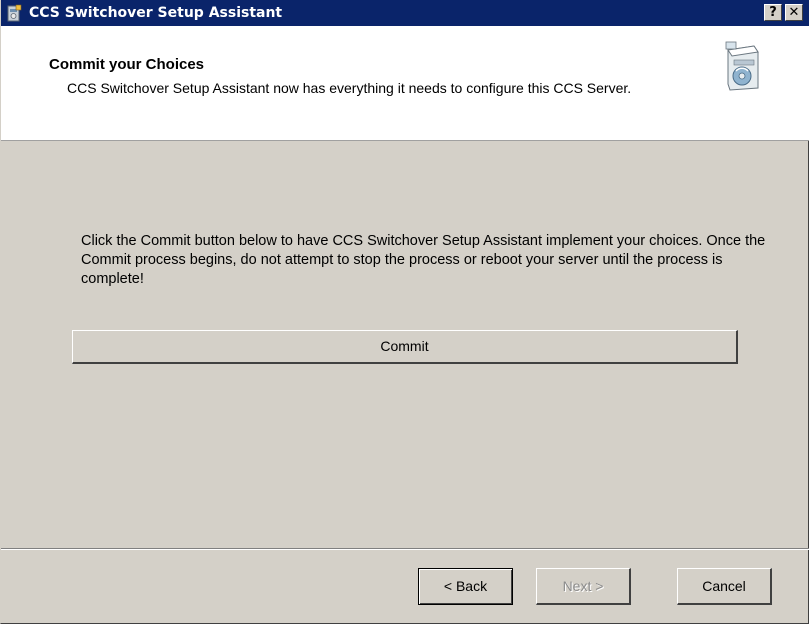 The image size is (809, 624). Describe the element at coordinates (405, 347) in the screenshot. I see `commit-button: Commit` at that location.